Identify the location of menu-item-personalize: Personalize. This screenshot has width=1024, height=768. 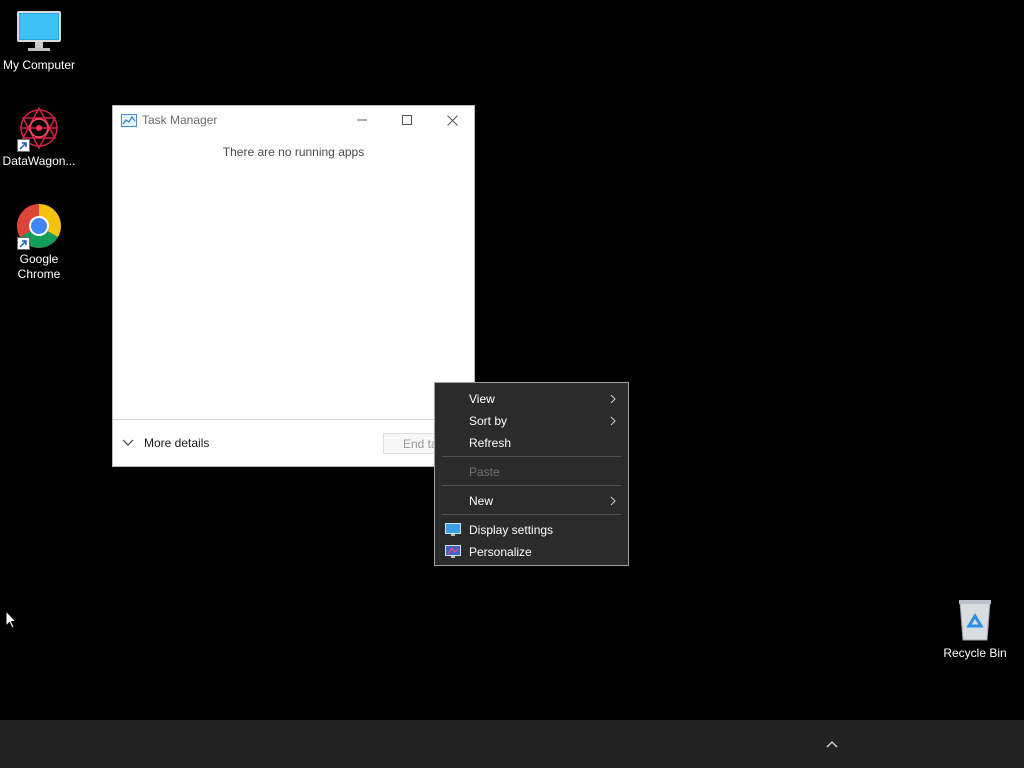
(531, 552).